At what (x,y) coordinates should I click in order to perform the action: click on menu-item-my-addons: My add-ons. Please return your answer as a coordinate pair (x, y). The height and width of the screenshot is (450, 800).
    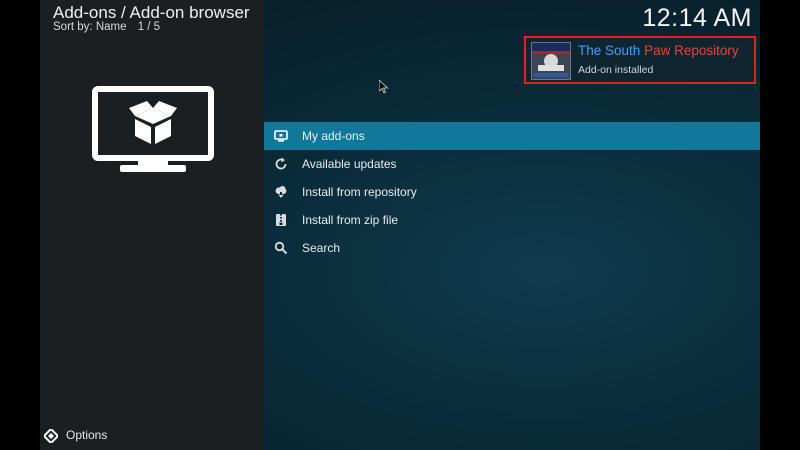
    Looking at the image, I should click on (512, 136).